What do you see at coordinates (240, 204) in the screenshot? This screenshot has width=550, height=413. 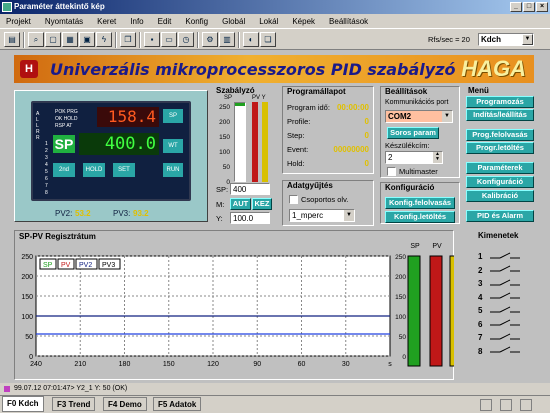 I see `aut-button: AUT` at bounding box center [240, 204].